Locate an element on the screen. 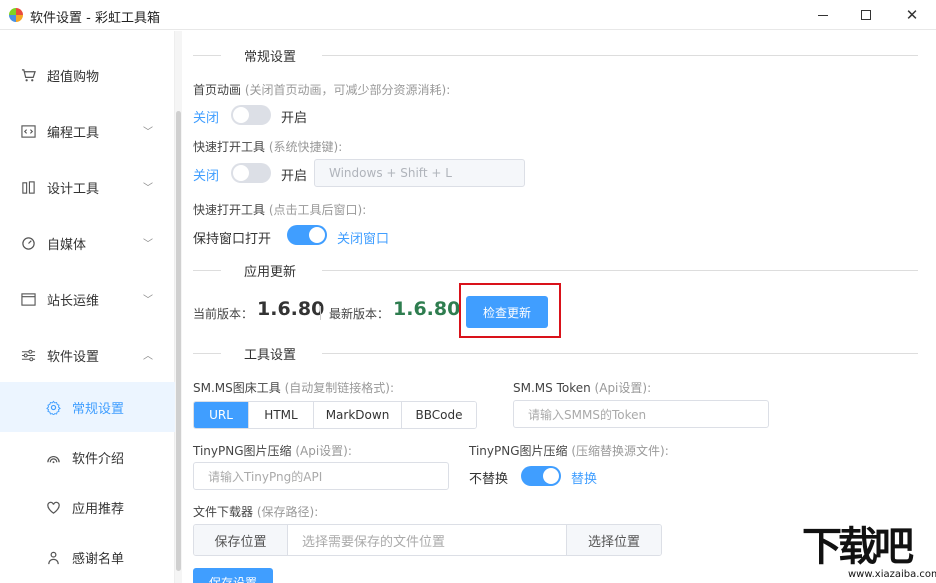 The height and width of the screenshot is (583, 936). after-label-text: 快速打开工具 is located at coordinates (229, 210).